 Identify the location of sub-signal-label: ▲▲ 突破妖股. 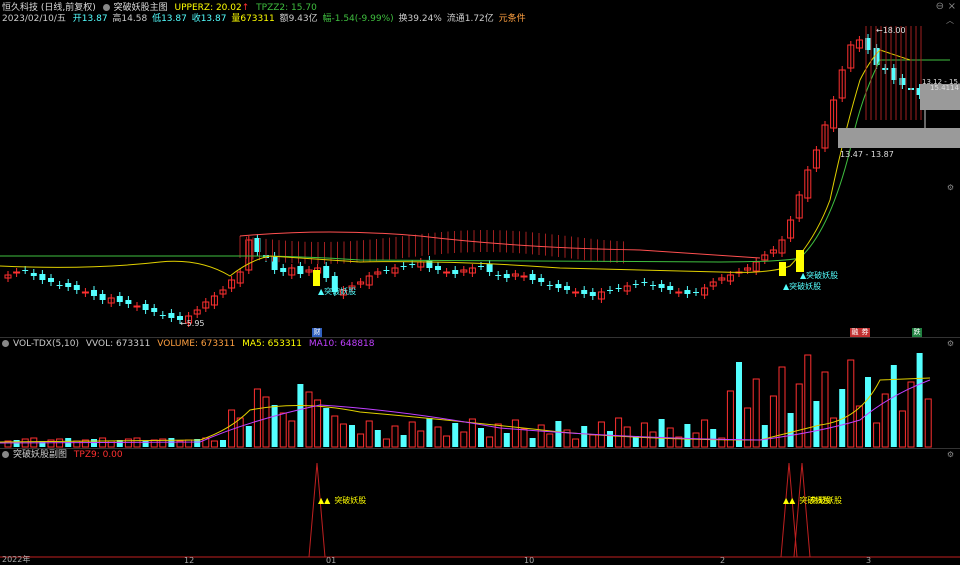
(342, 500).